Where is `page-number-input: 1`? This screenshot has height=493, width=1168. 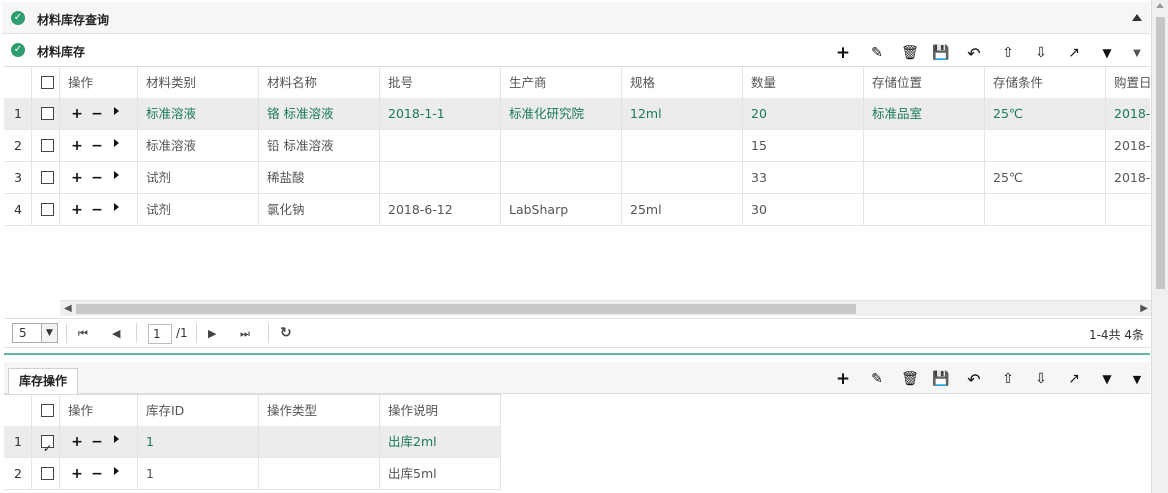 page-number-input: 1 is located at coordinates (160, 334).